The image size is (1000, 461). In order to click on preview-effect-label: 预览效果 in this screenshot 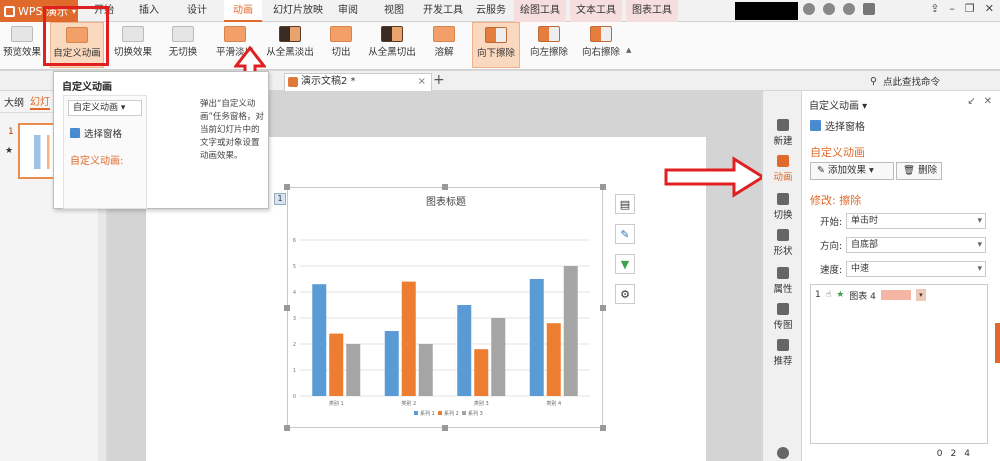, I will do `click(21, 52)`.